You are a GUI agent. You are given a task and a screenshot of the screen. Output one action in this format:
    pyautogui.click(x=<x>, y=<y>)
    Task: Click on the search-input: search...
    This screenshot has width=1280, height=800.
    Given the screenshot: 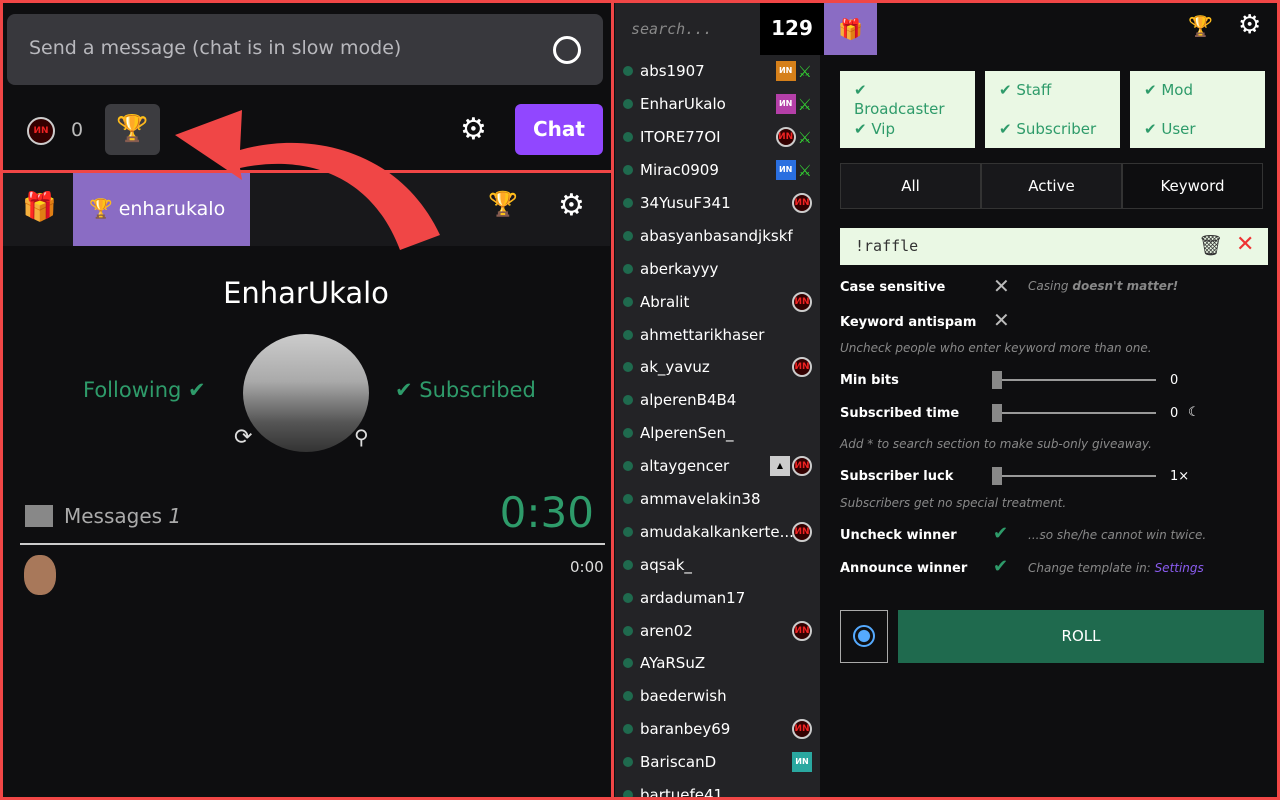 What is the action you would take?
    pyautogui.click(x=687, y=29)
    